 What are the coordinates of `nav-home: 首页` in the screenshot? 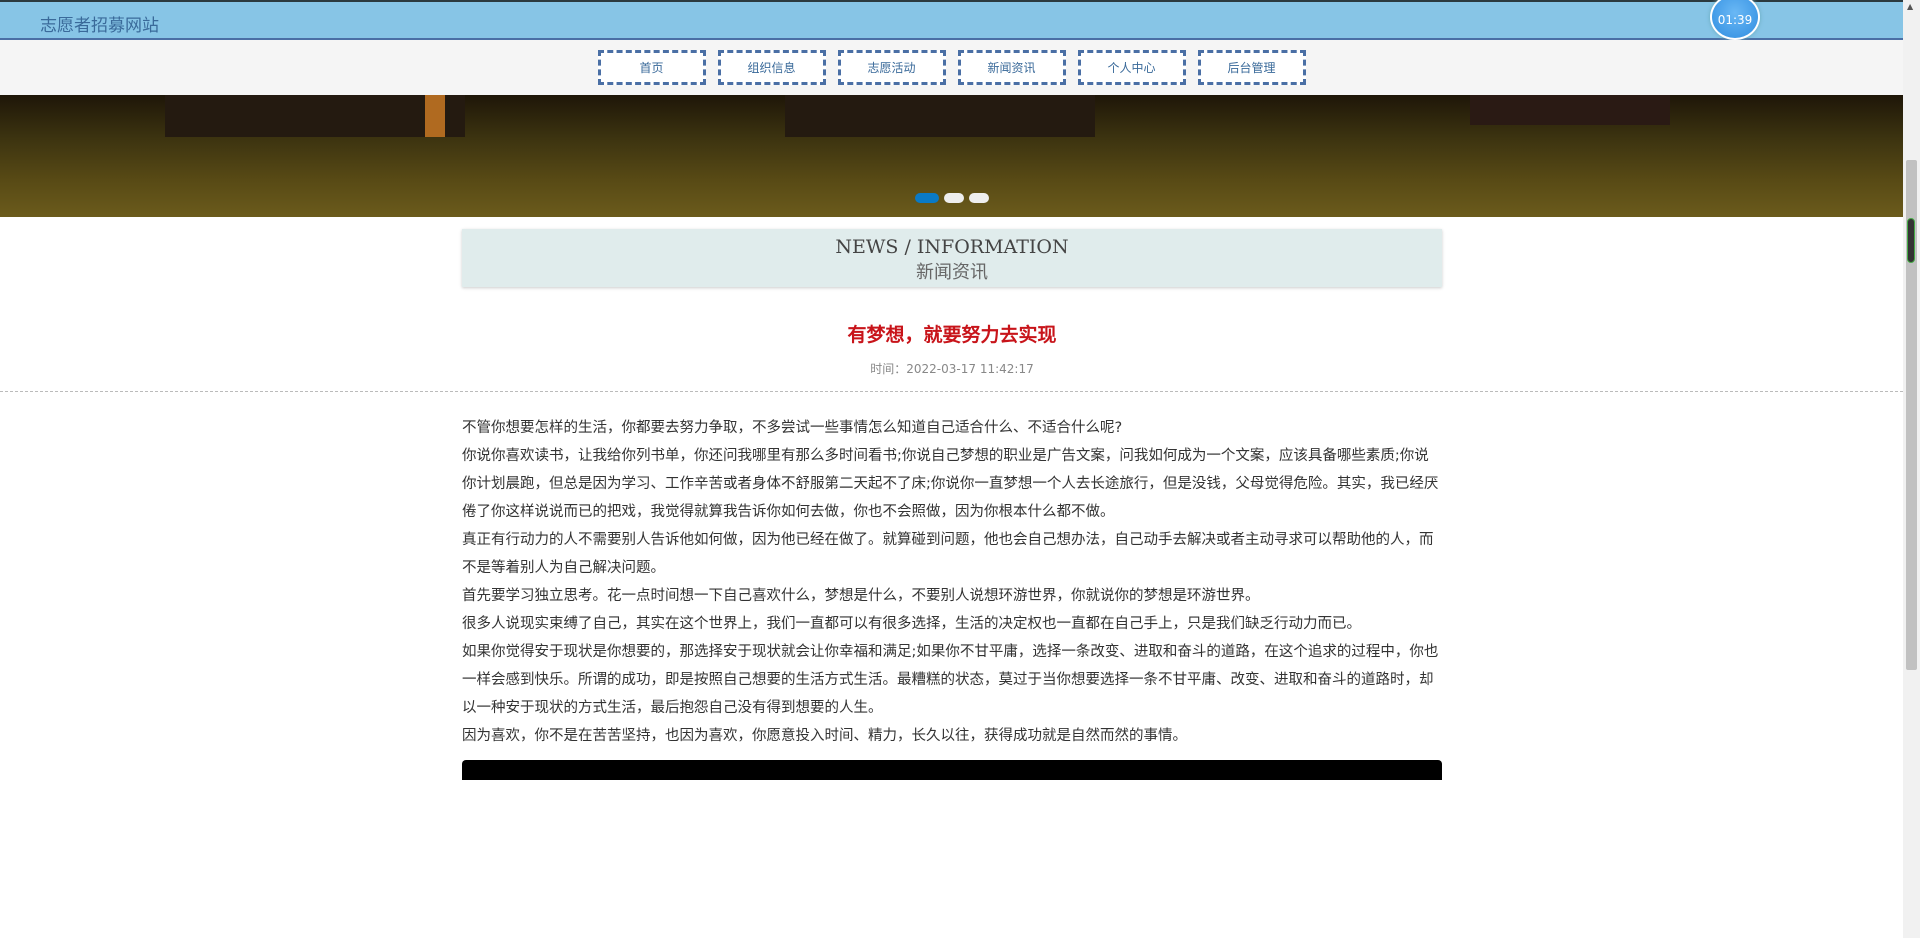 It's located at (651, 67).